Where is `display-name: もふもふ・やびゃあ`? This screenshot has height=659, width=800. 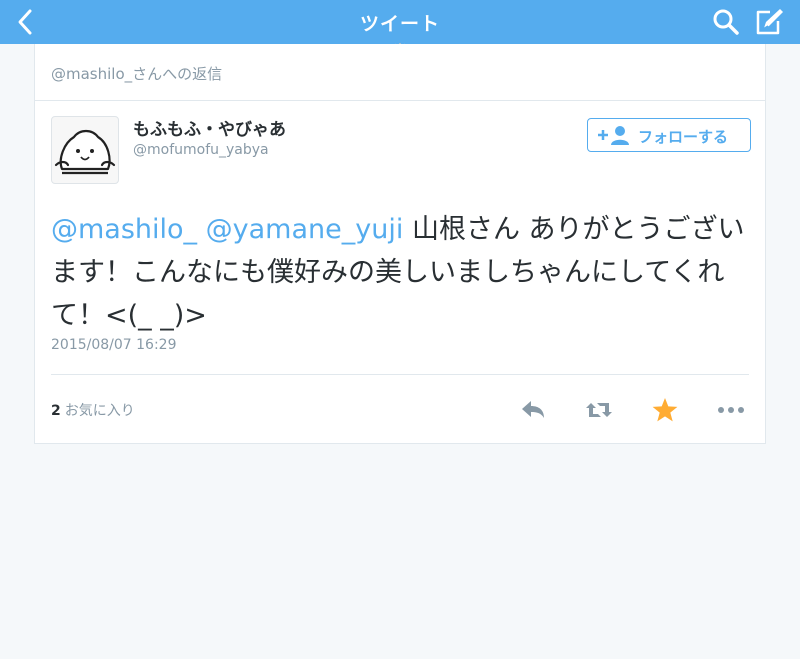
display-name: もふもふ・やびゃあ is located at coordinates (209, 127).